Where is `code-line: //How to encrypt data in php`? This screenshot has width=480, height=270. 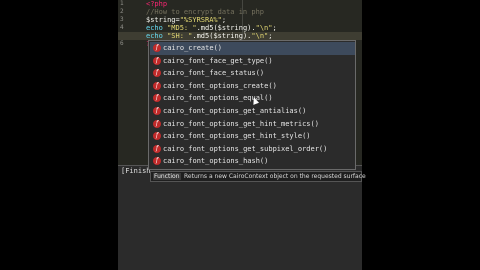 code-line: //How to encrypt data in php is located at coordinates (205, 12).